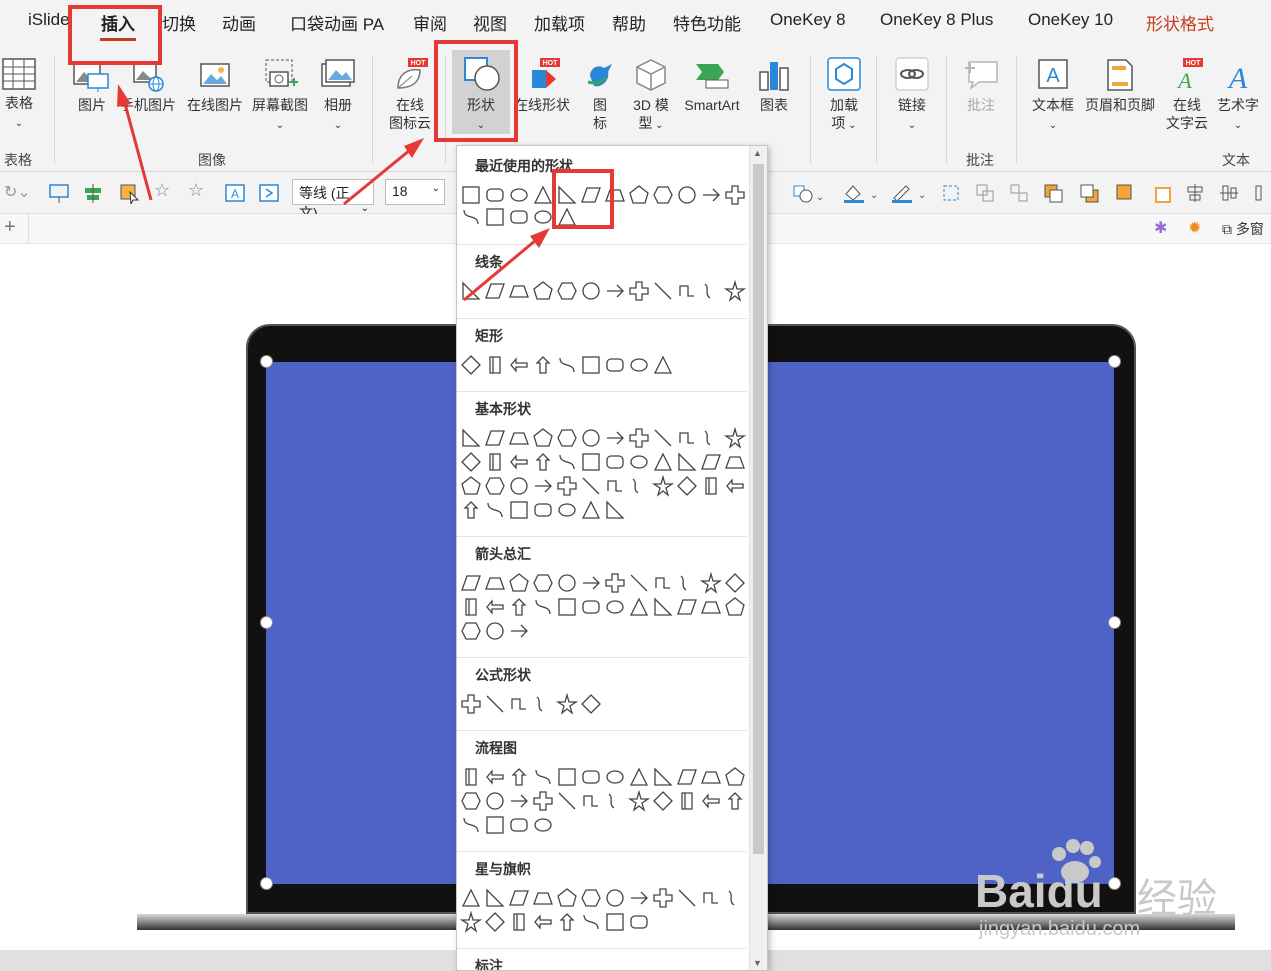 The width and height of the screenshot is (1271, 971). What do you see at coordinates (333, 193) in the screenshot?
I see `annotation-arrows` at bounding box center [333, 193].